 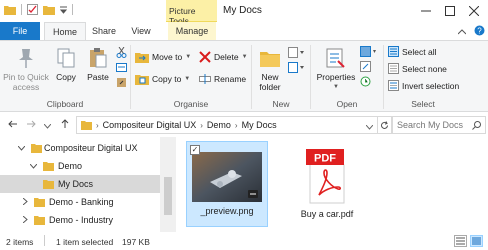 I want to click on pdf-badge-label: PDF, so click(x=325, y=159).